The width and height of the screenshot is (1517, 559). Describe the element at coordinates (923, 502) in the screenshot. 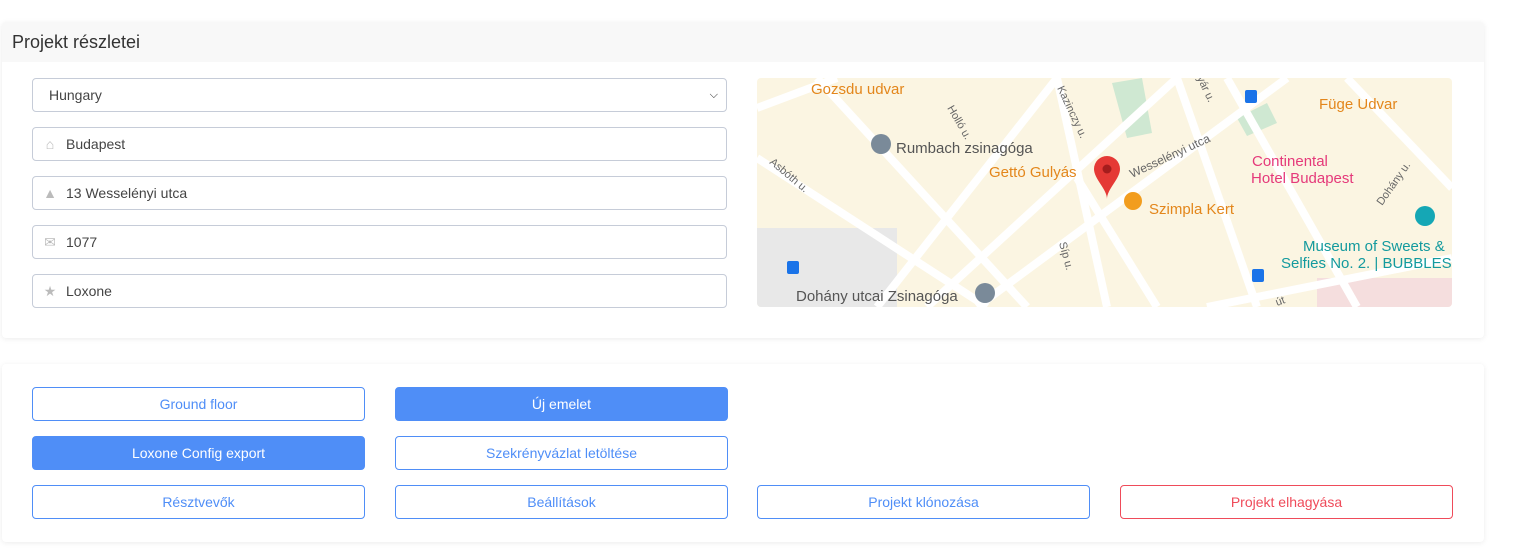

I see `clone-project-button: Projekt klónozása` at that location.